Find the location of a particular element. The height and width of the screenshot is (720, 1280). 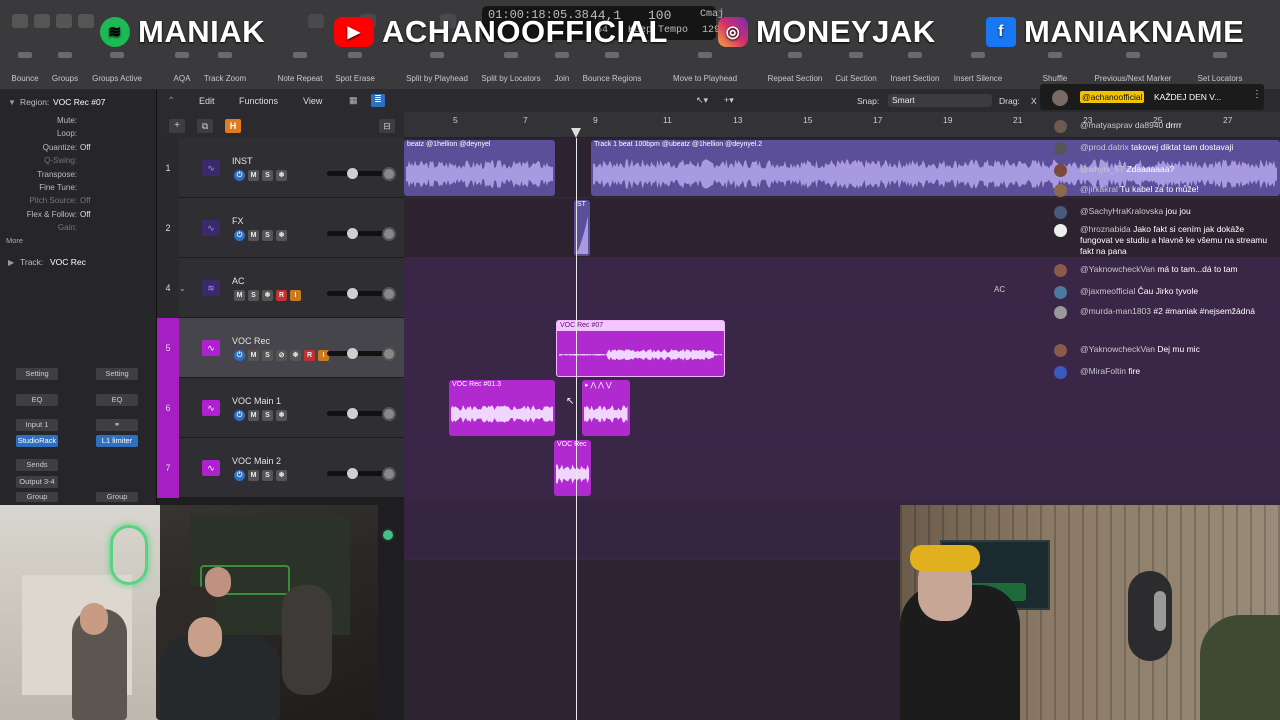

add-track-button: + is located at coordinates (177, 126).